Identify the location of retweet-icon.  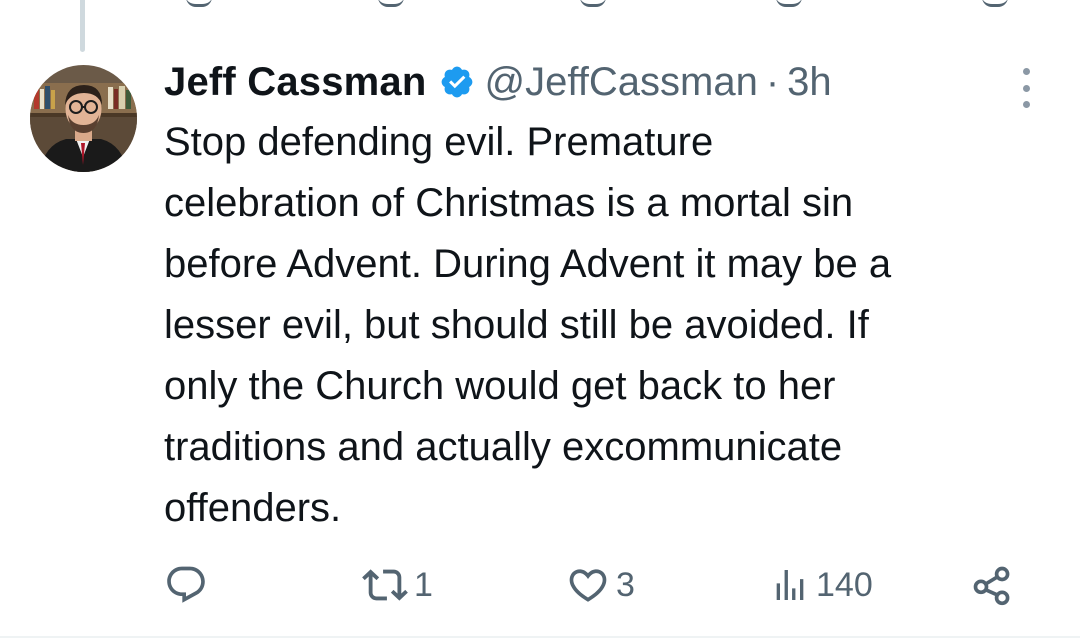
(385, 585).